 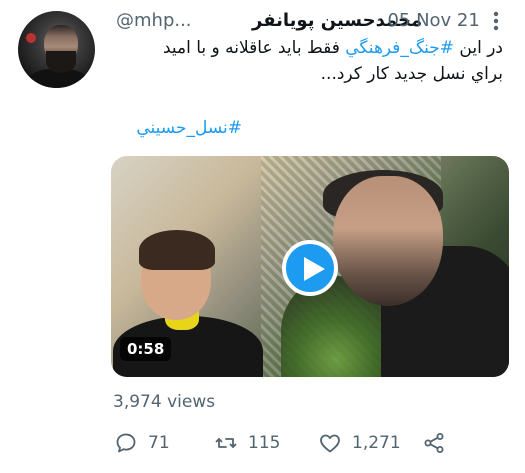 I want to click on avatar-light, so click(x=31, y=38).